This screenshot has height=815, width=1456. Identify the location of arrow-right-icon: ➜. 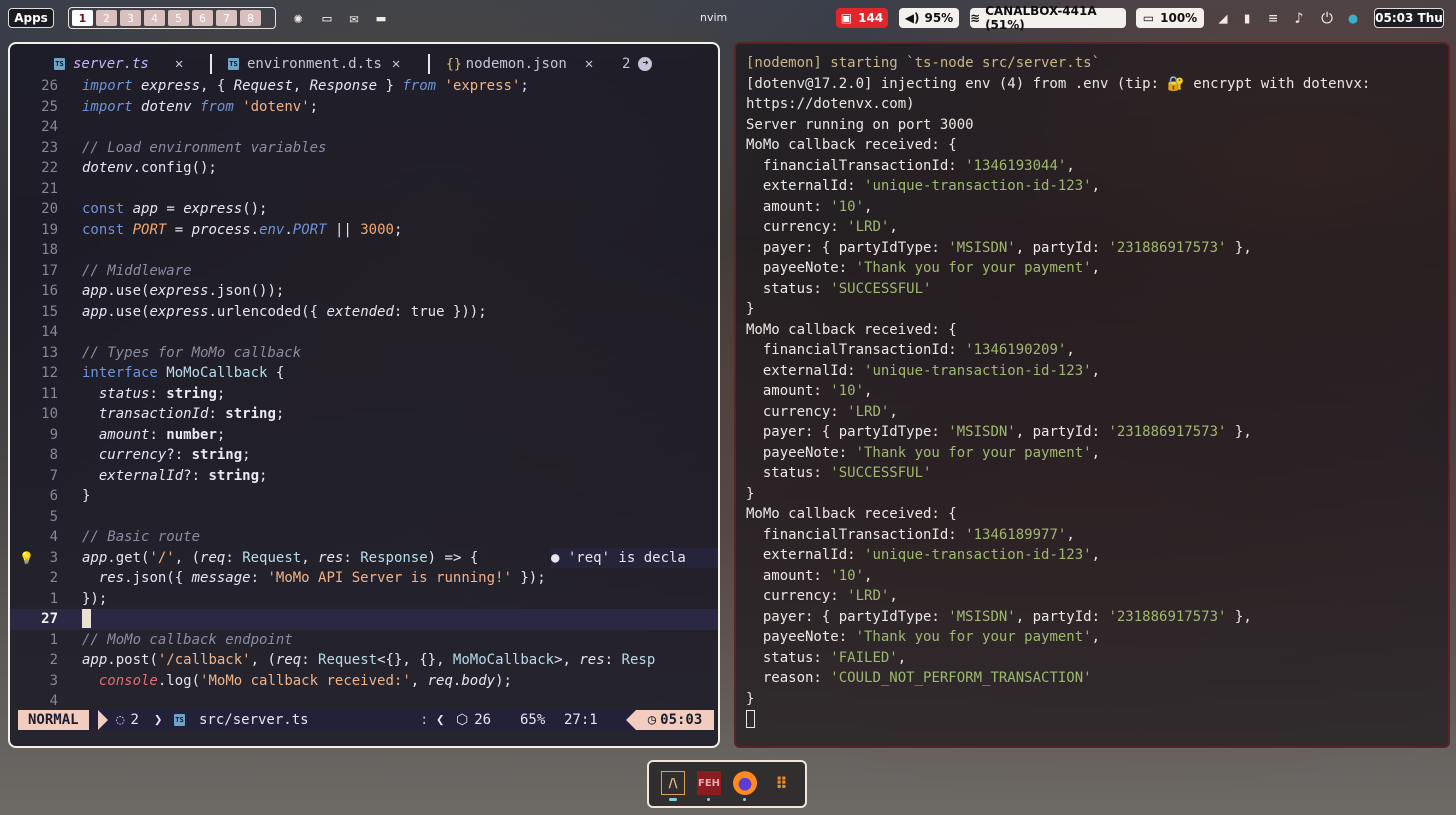
(645, 64).